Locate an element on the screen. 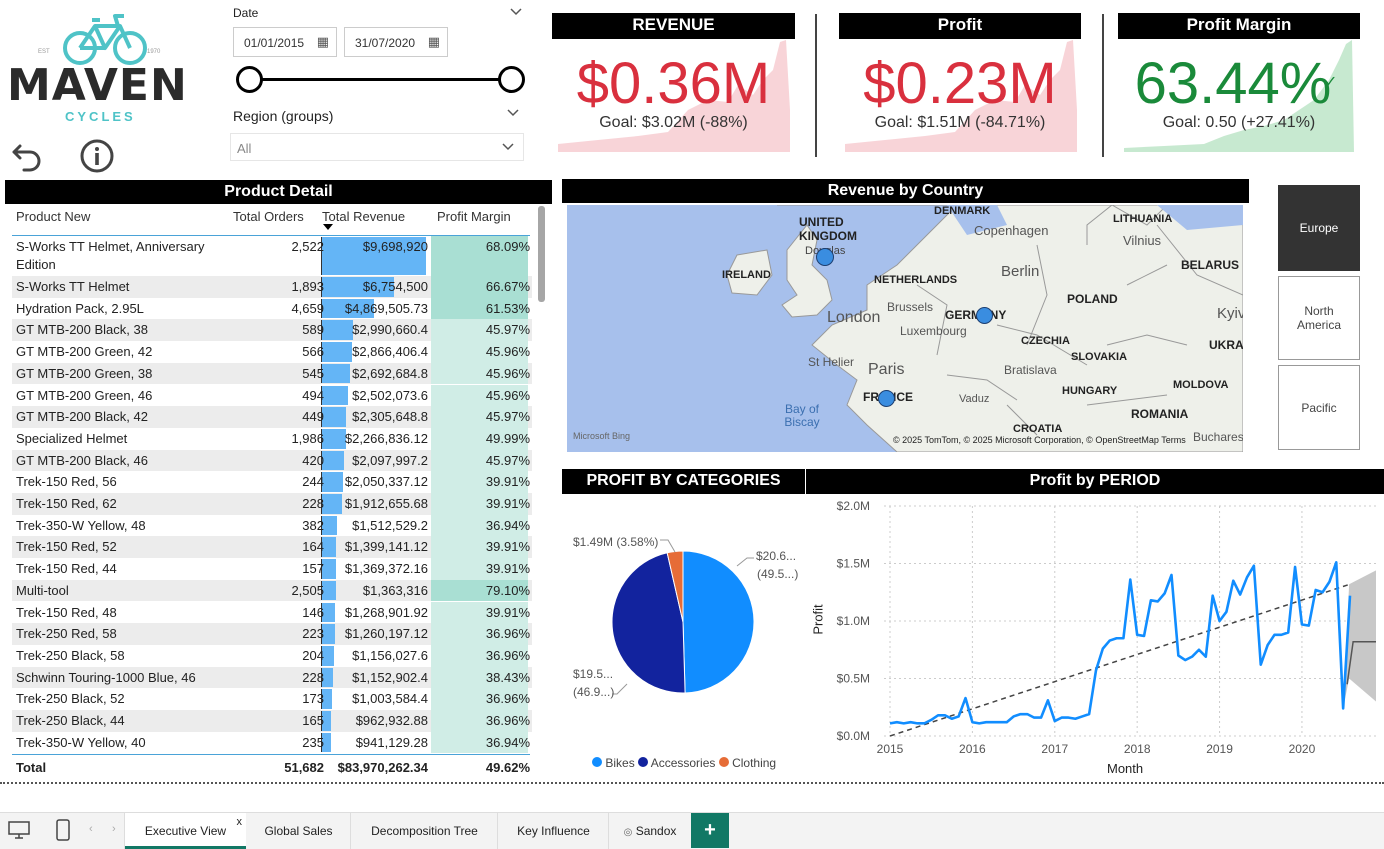 This screenshot has width=1384, height=849. back-arrow-icon is located at coordinates (27, 155).